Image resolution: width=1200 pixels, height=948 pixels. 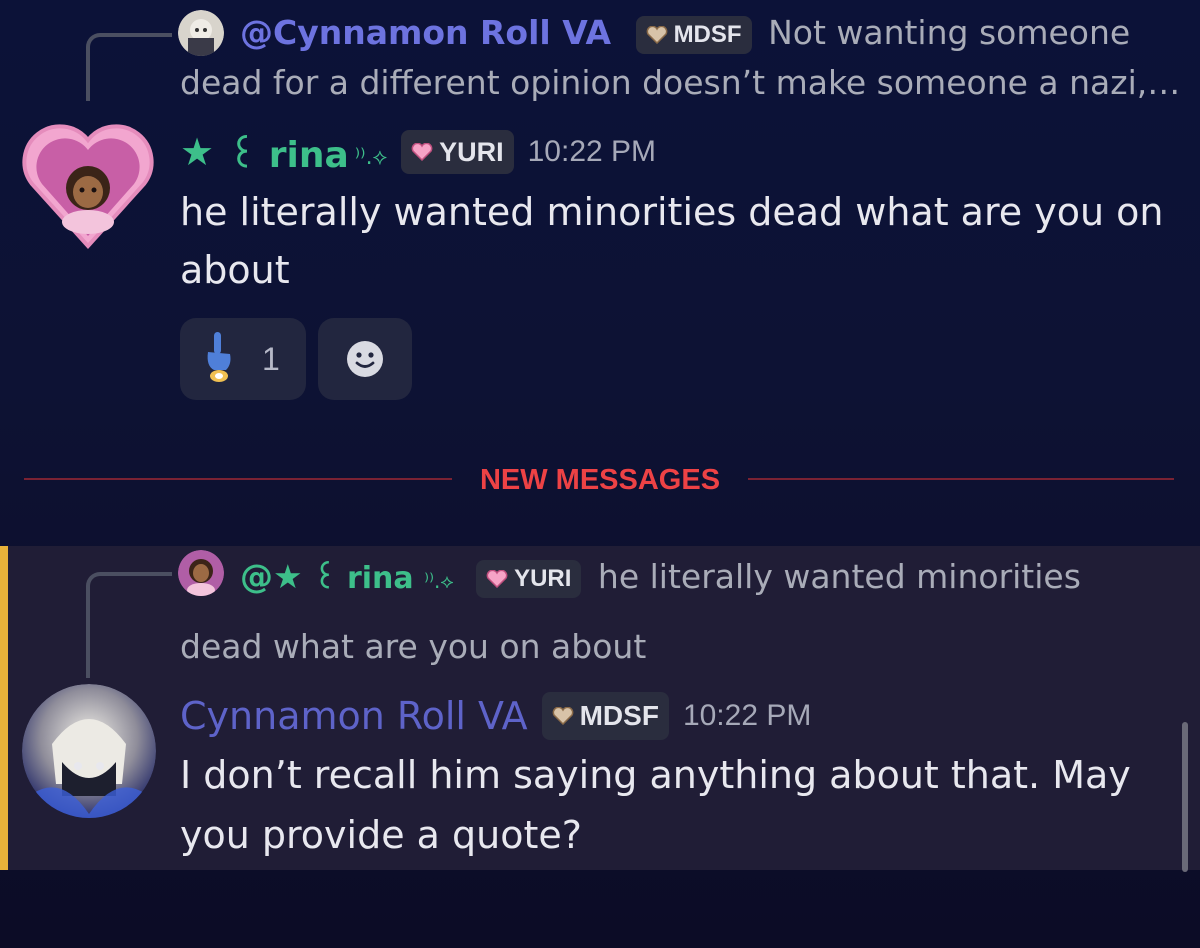 I want to click on star-icon: ★, so click(x=197, y=152).